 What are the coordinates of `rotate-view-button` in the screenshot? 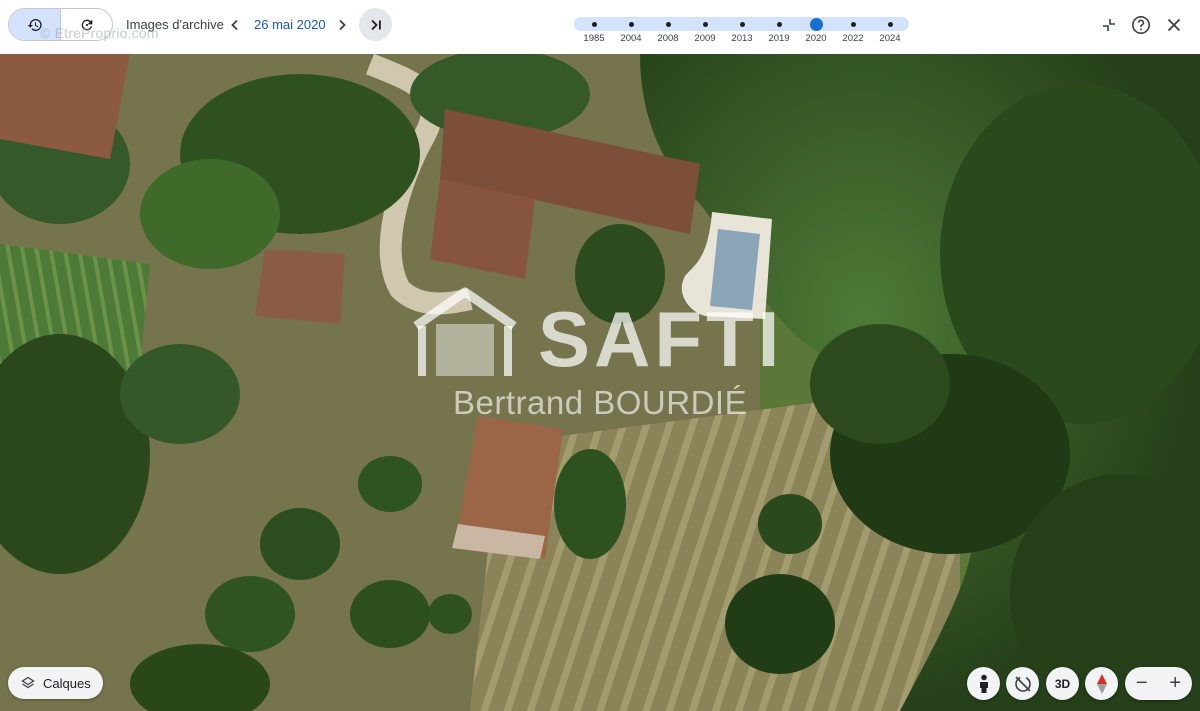 It's located at (1022, 683).